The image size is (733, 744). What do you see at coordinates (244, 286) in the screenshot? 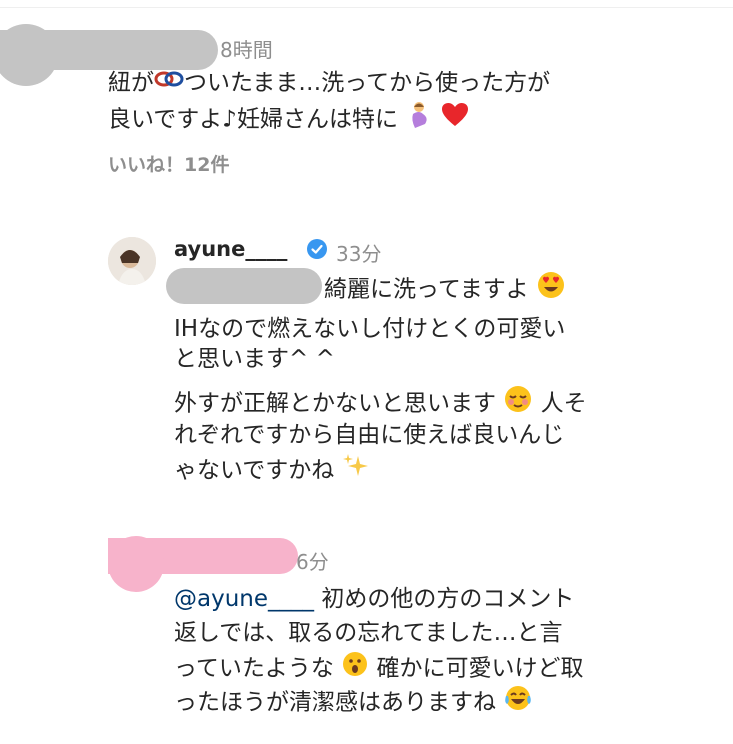
I see `redacted-mention` at bounding box center [244, 286].